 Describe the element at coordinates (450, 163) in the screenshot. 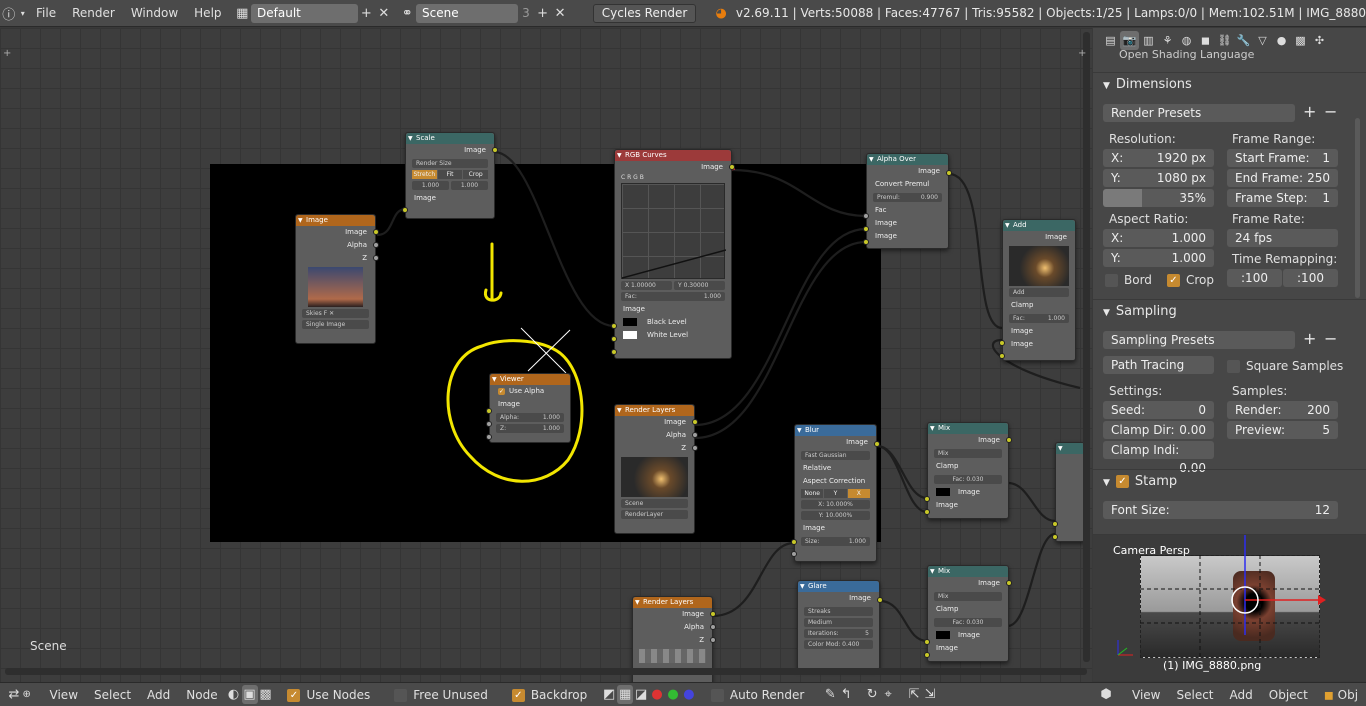

I see `scale-space-select: Render Size` at that location.